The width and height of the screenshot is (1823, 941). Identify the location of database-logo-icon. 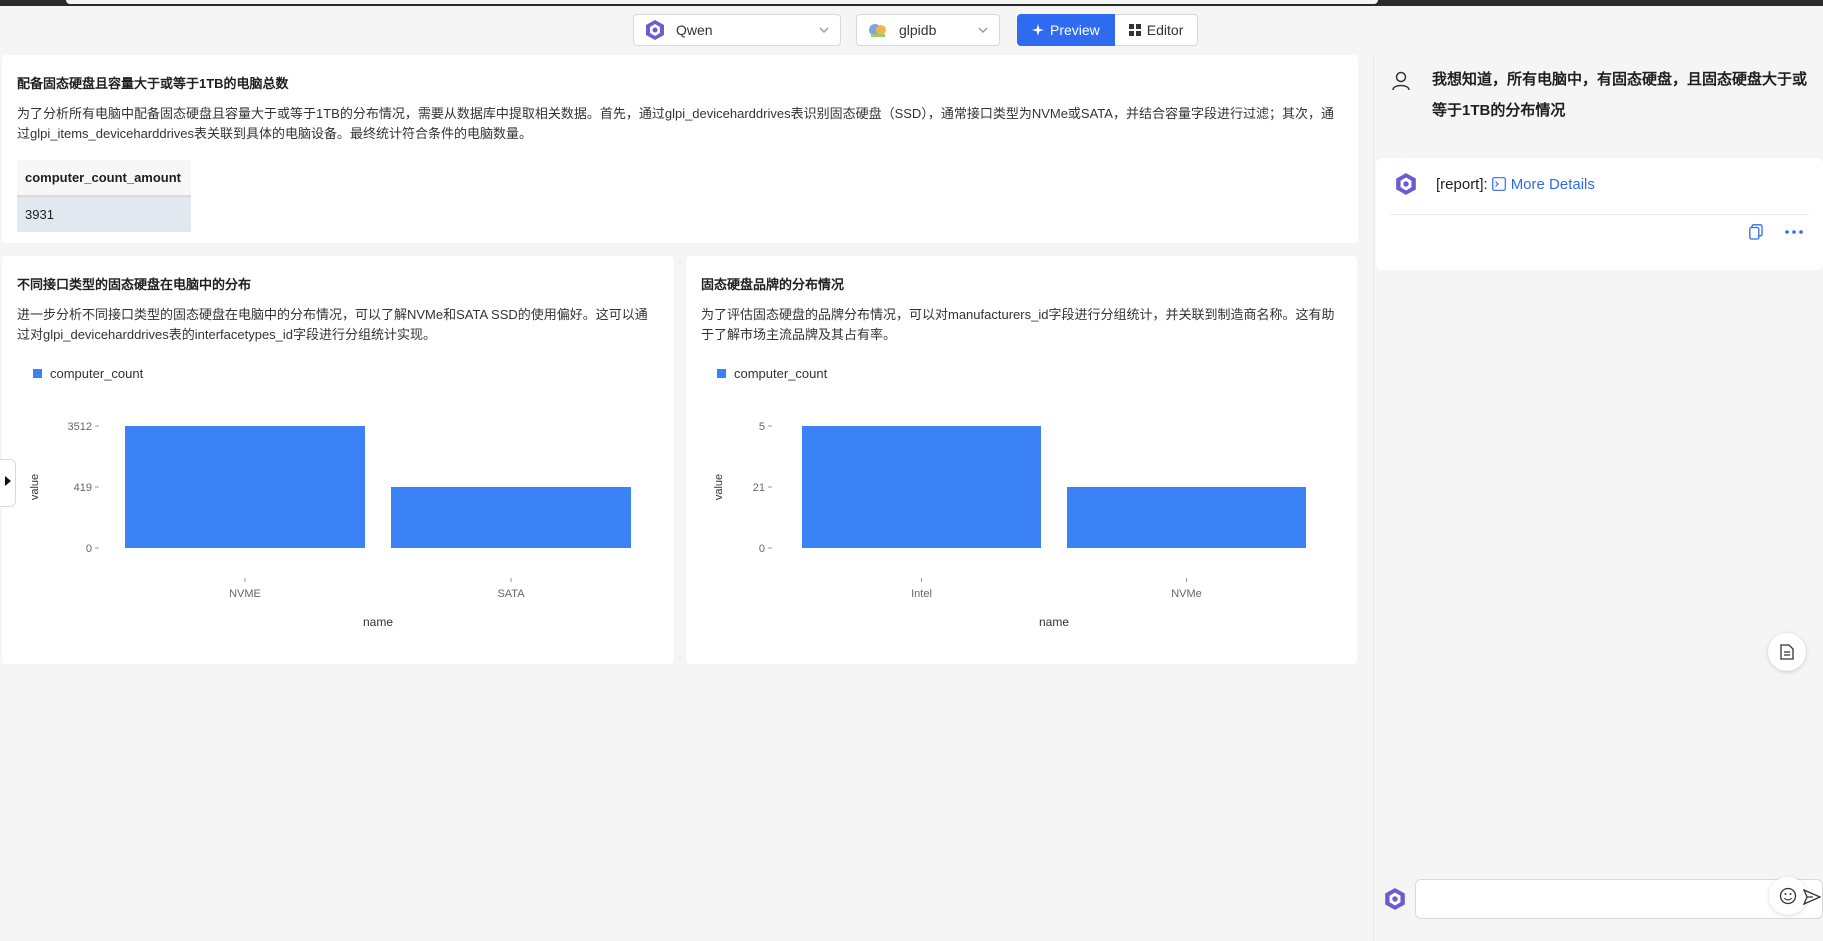
(878, 30).